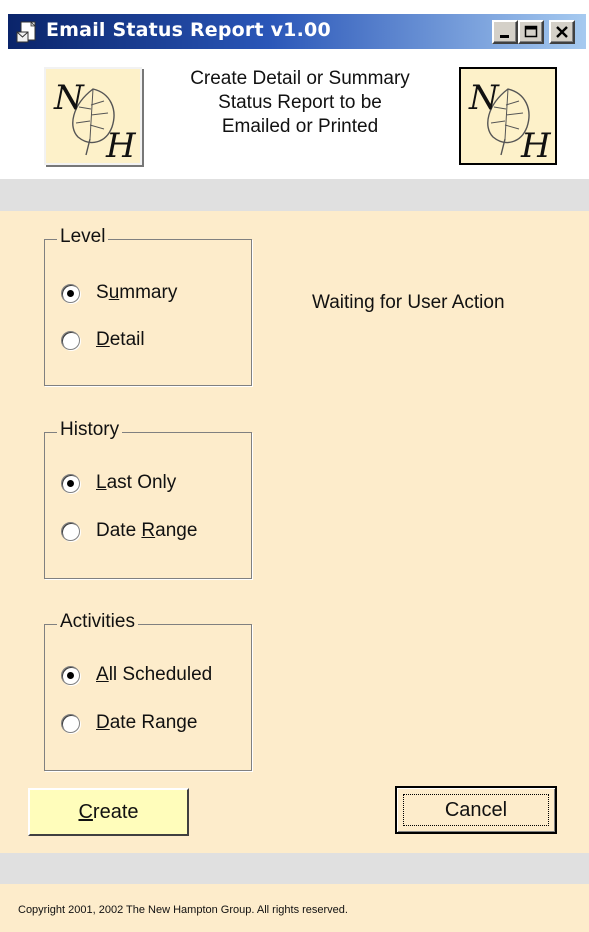 The width and height of the screenshot is (589, 932). I want to click on create-button: Create, so click(108, 812).